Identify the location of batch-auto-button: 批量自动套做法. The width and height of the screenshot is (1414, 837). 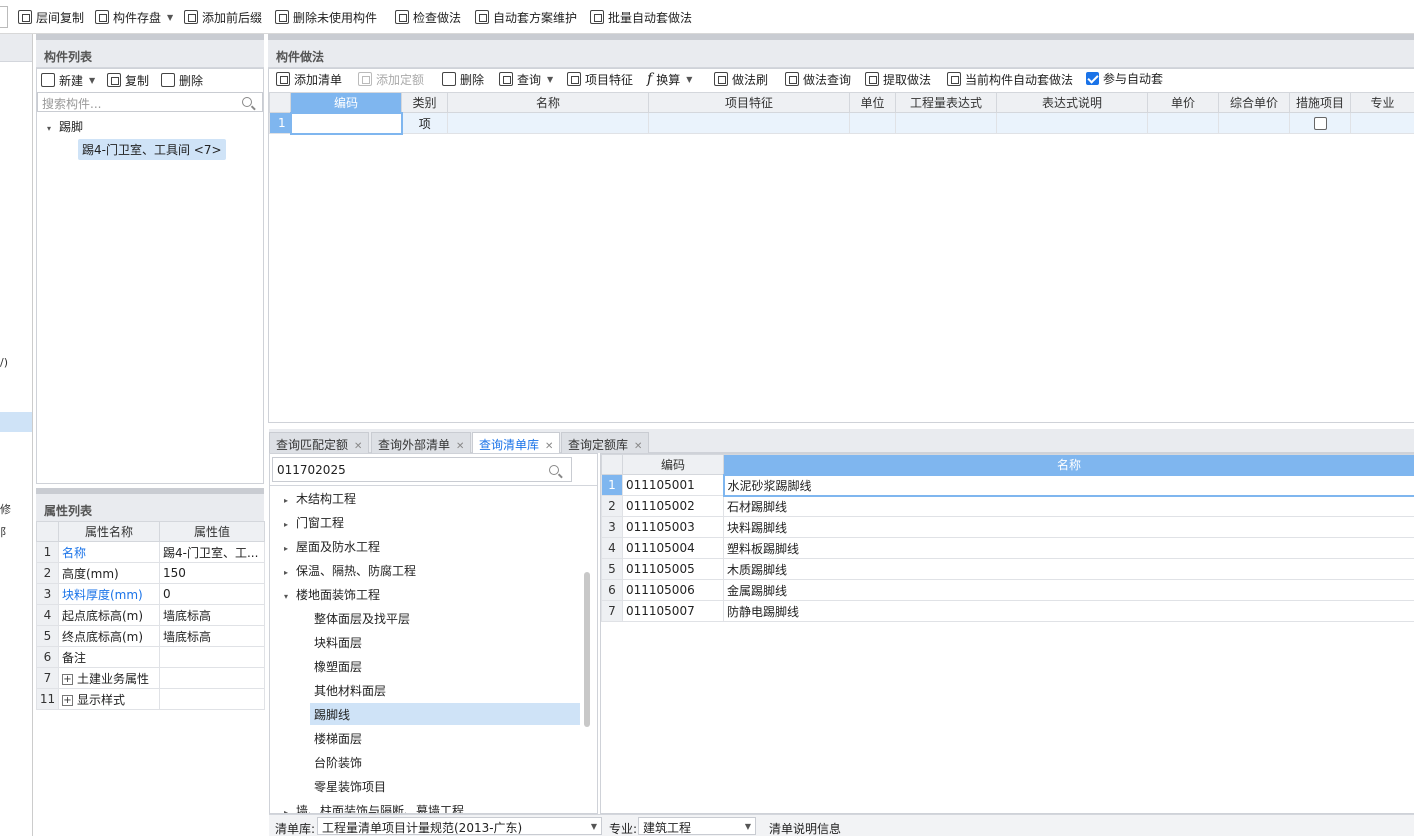
(641, 17).